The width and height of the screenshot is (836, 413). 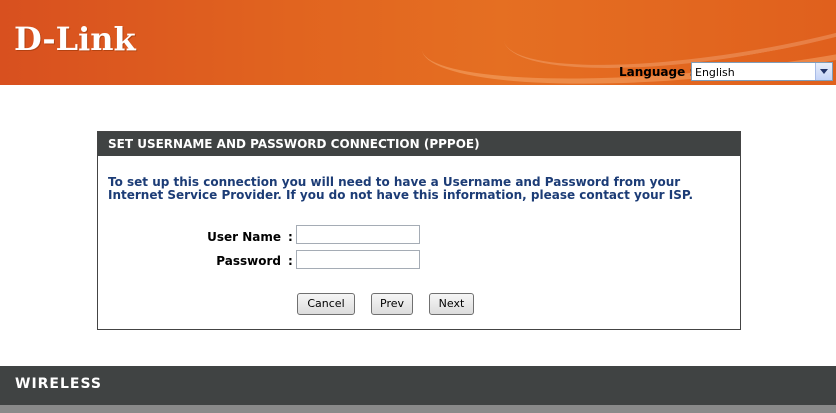 I want to click on language-label: Language :, so click(x=657, y=72).